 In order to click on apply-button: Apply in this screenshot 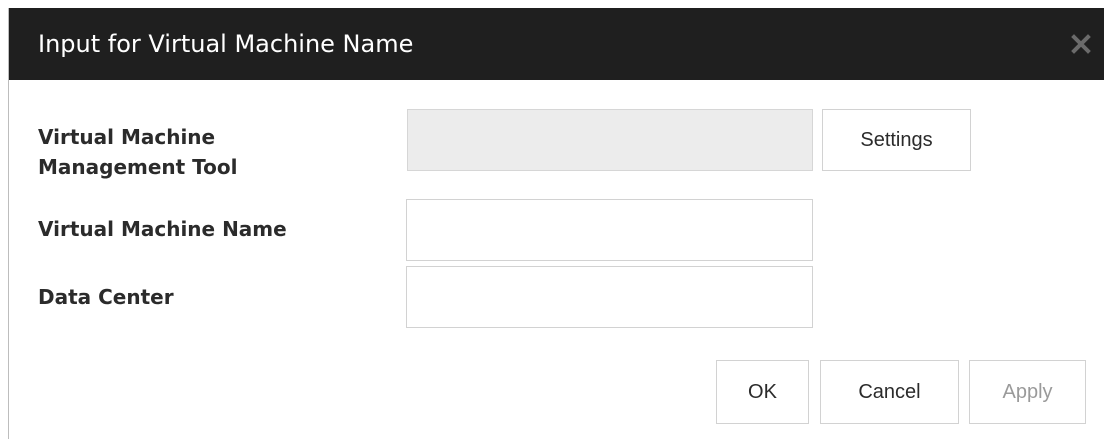, I will do `click(1027, 392)`.